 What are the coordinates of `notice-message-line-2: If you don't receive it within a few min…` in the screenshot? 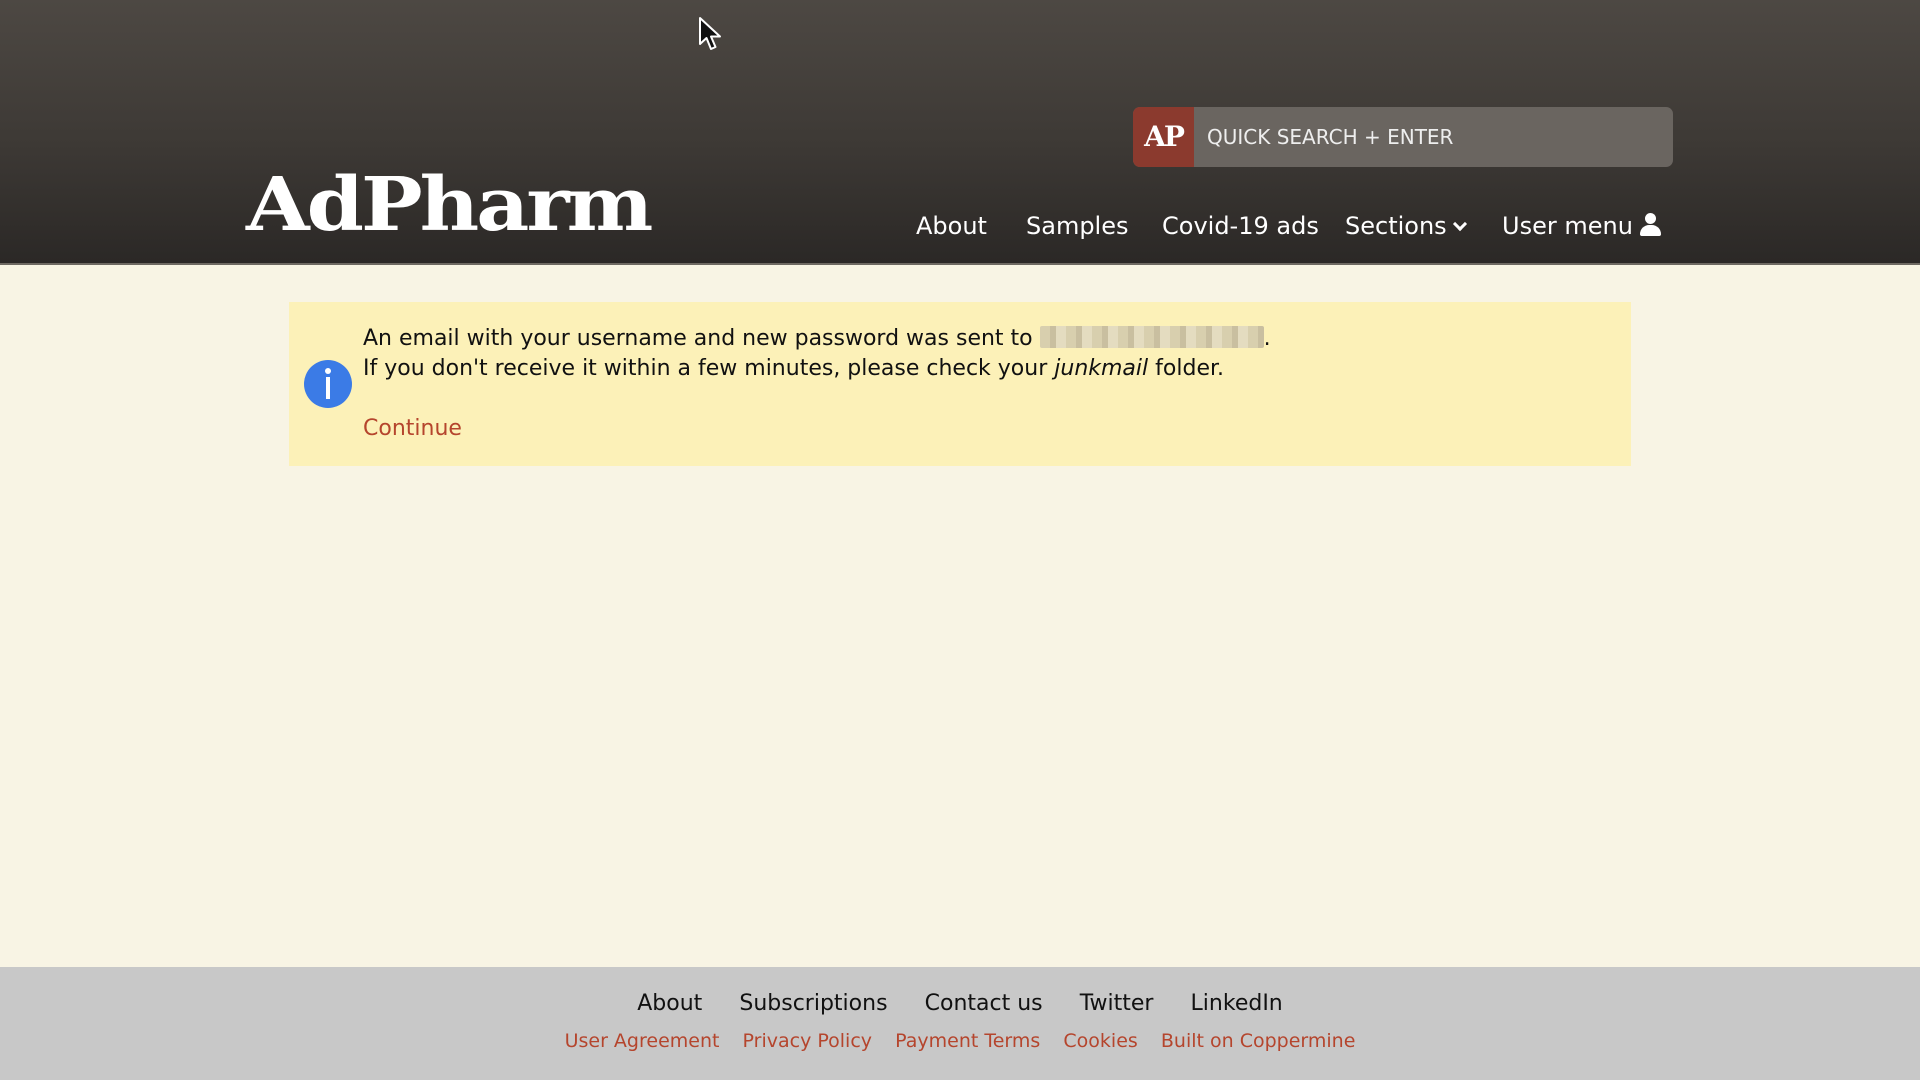 It's located at (793, 369).